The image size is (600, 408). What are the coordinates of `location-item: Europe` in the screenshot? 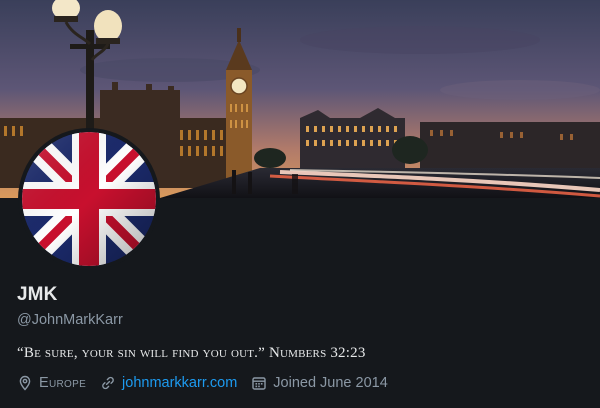 It's located at (51, 383).